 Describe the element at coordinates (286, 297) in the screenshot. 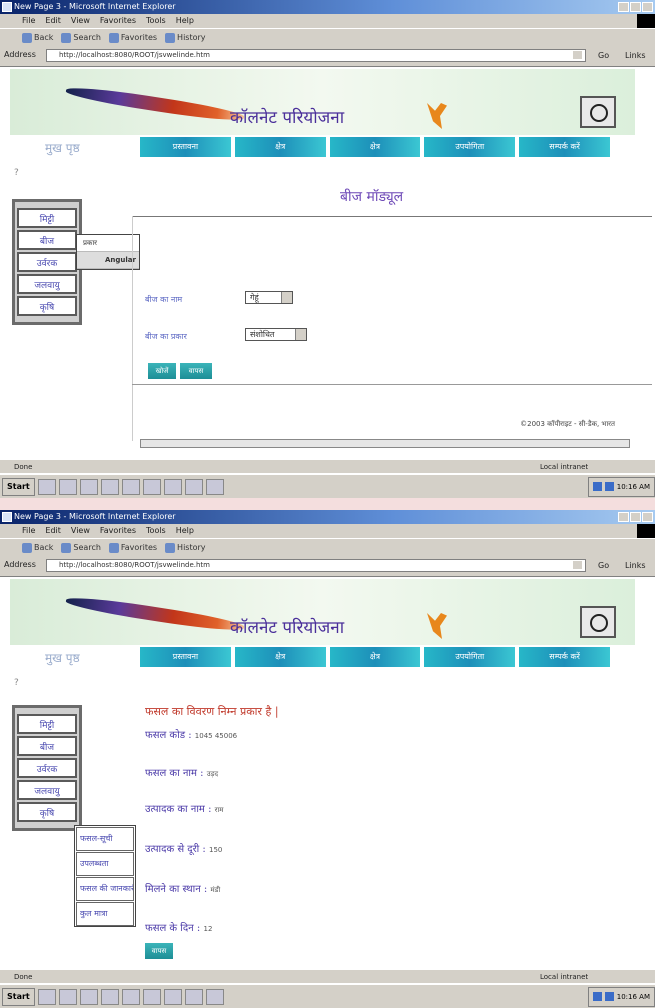

I see `chevron-down-icon` at that location.